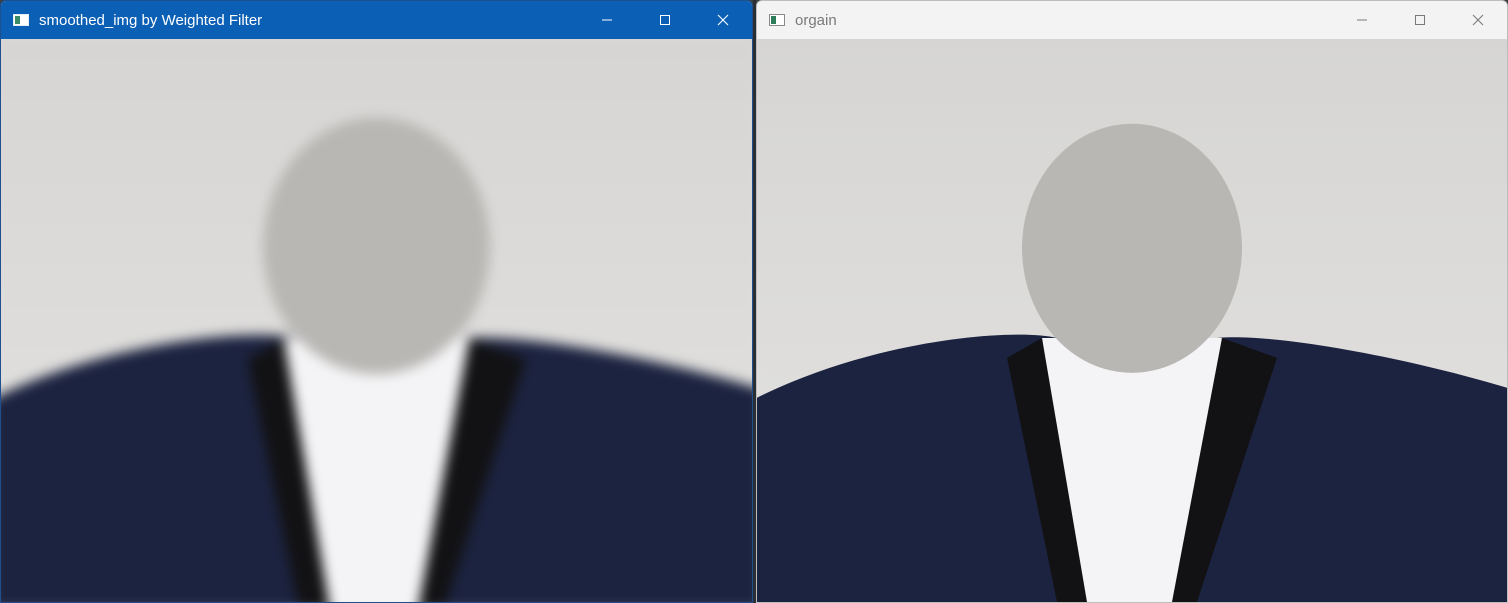  Describe the element at coordinates (151, 20) in the screenshot. I see `window-title: smoothed_img by Weighted Filter` at that location.